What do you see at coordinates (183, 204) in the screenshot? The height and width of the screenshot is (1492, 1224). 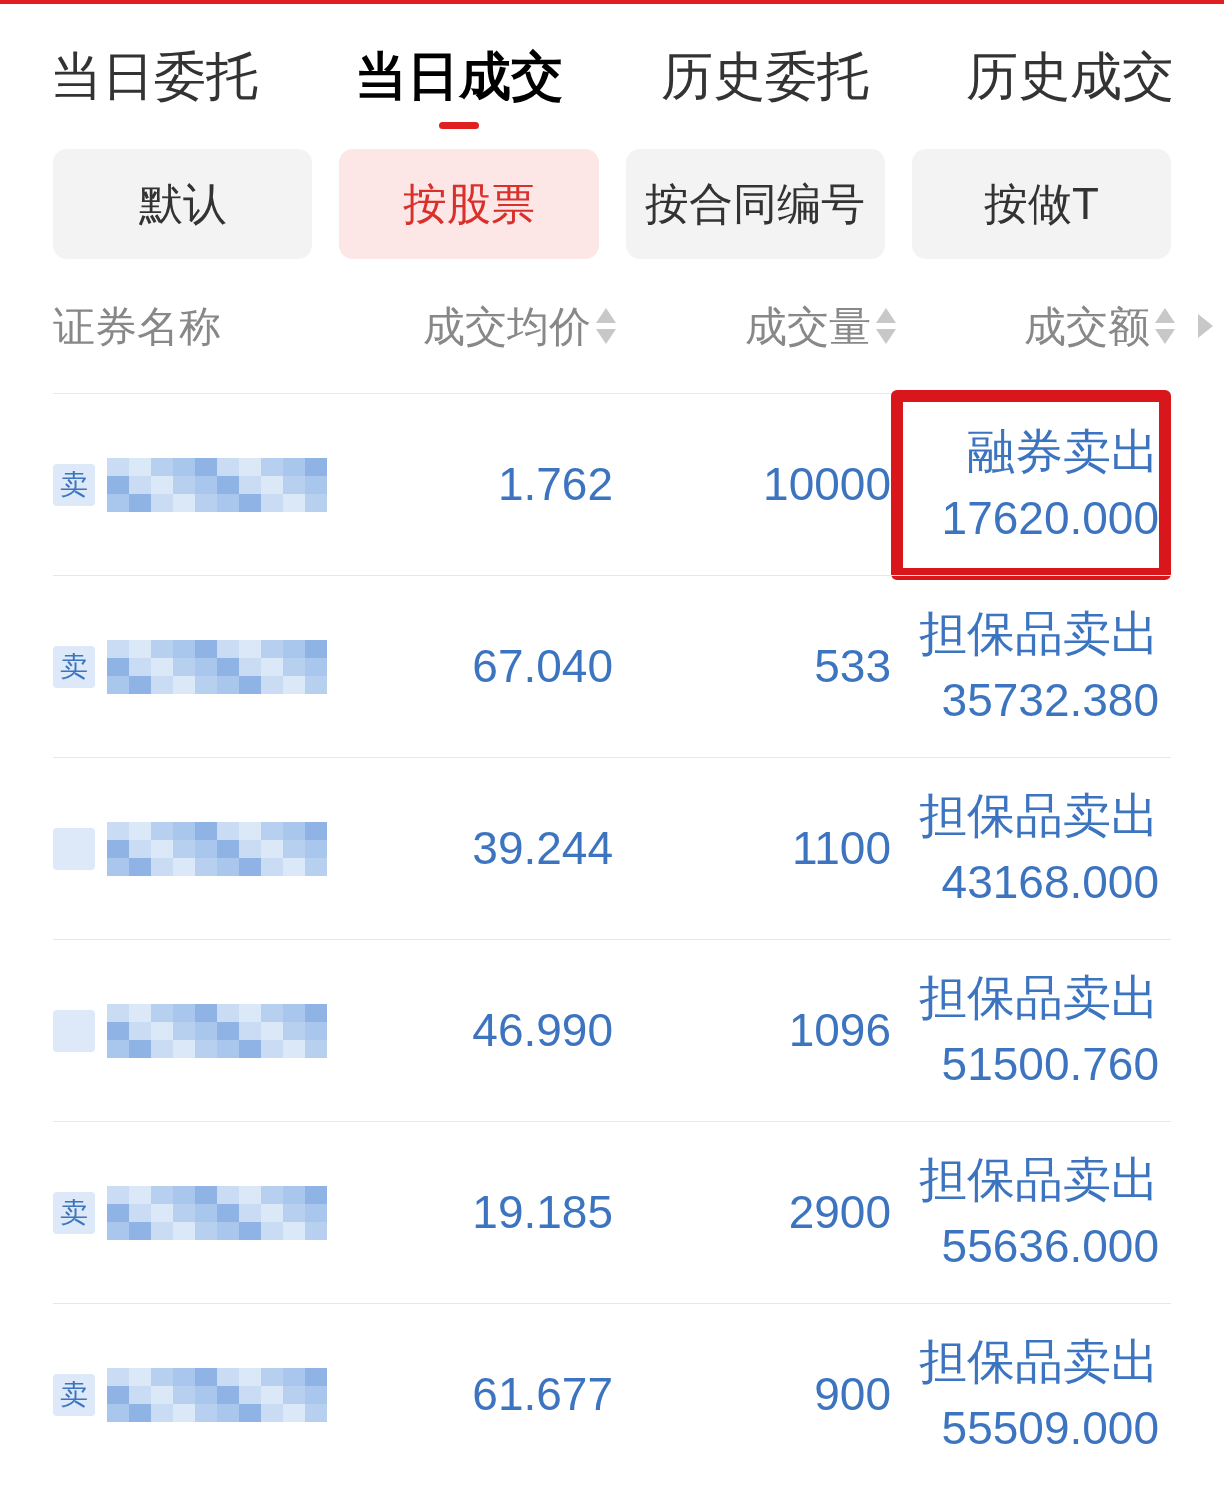 I see `filter-button: 默认` at bounding box center [183, 204].